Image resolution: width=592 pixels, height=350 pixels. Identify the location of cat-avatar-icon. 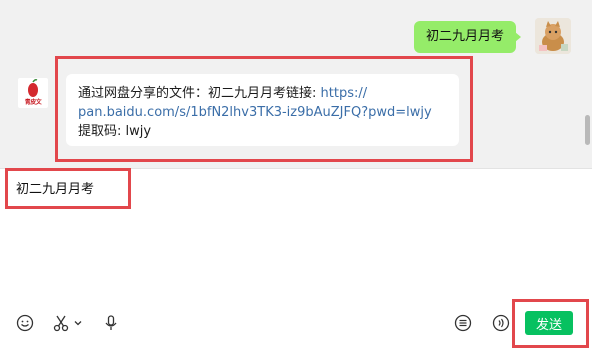
(553, 36).